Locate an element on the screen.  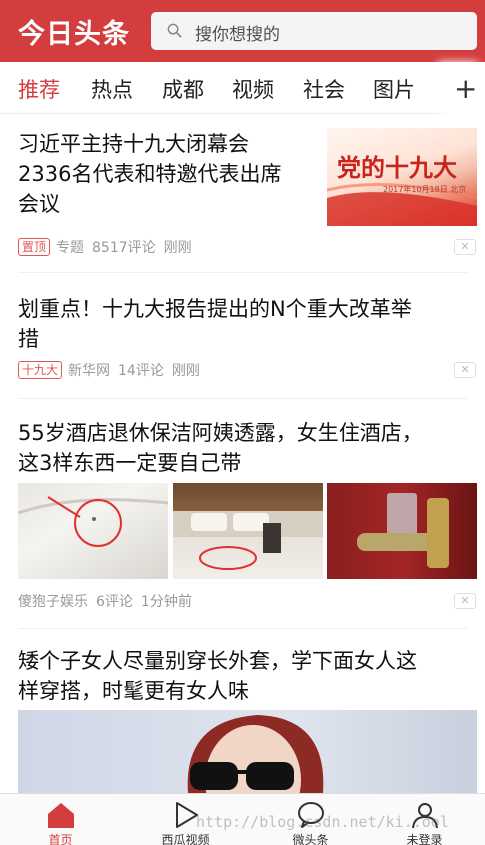
article-title: 矮个子女人尽量别穿长外套，学下面女人这 样穿搭，时髦更有女人味 is located at coordinates (217, 676).